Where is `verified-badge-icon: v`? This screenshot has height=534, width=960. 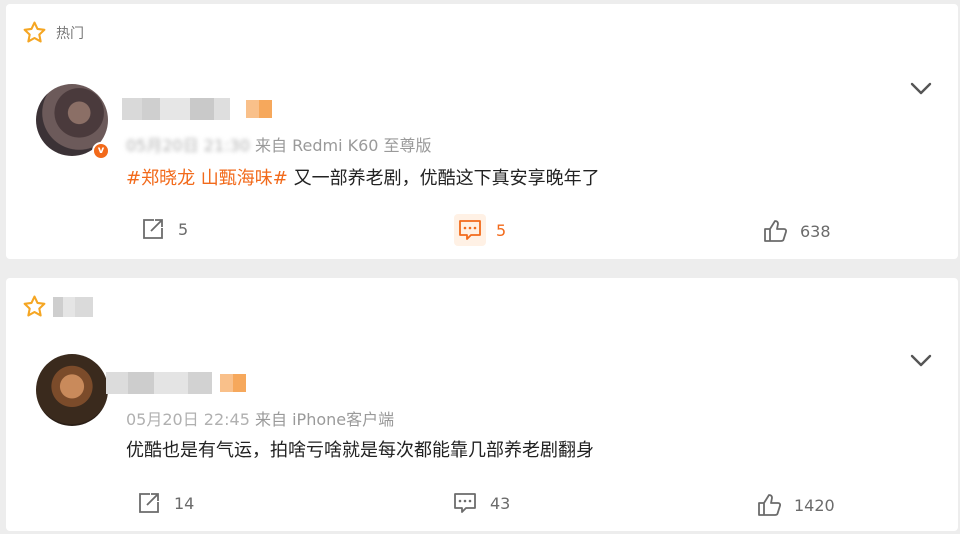
verified-badge-icon: v is located at coordinates (101, 151).